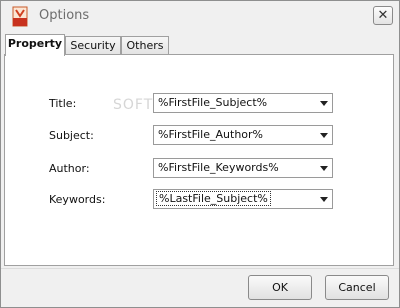 The width and height of the screenshot is (400, 308). I want to click on title-combobox: %FirstFile_Subject%, so click(243, 103).